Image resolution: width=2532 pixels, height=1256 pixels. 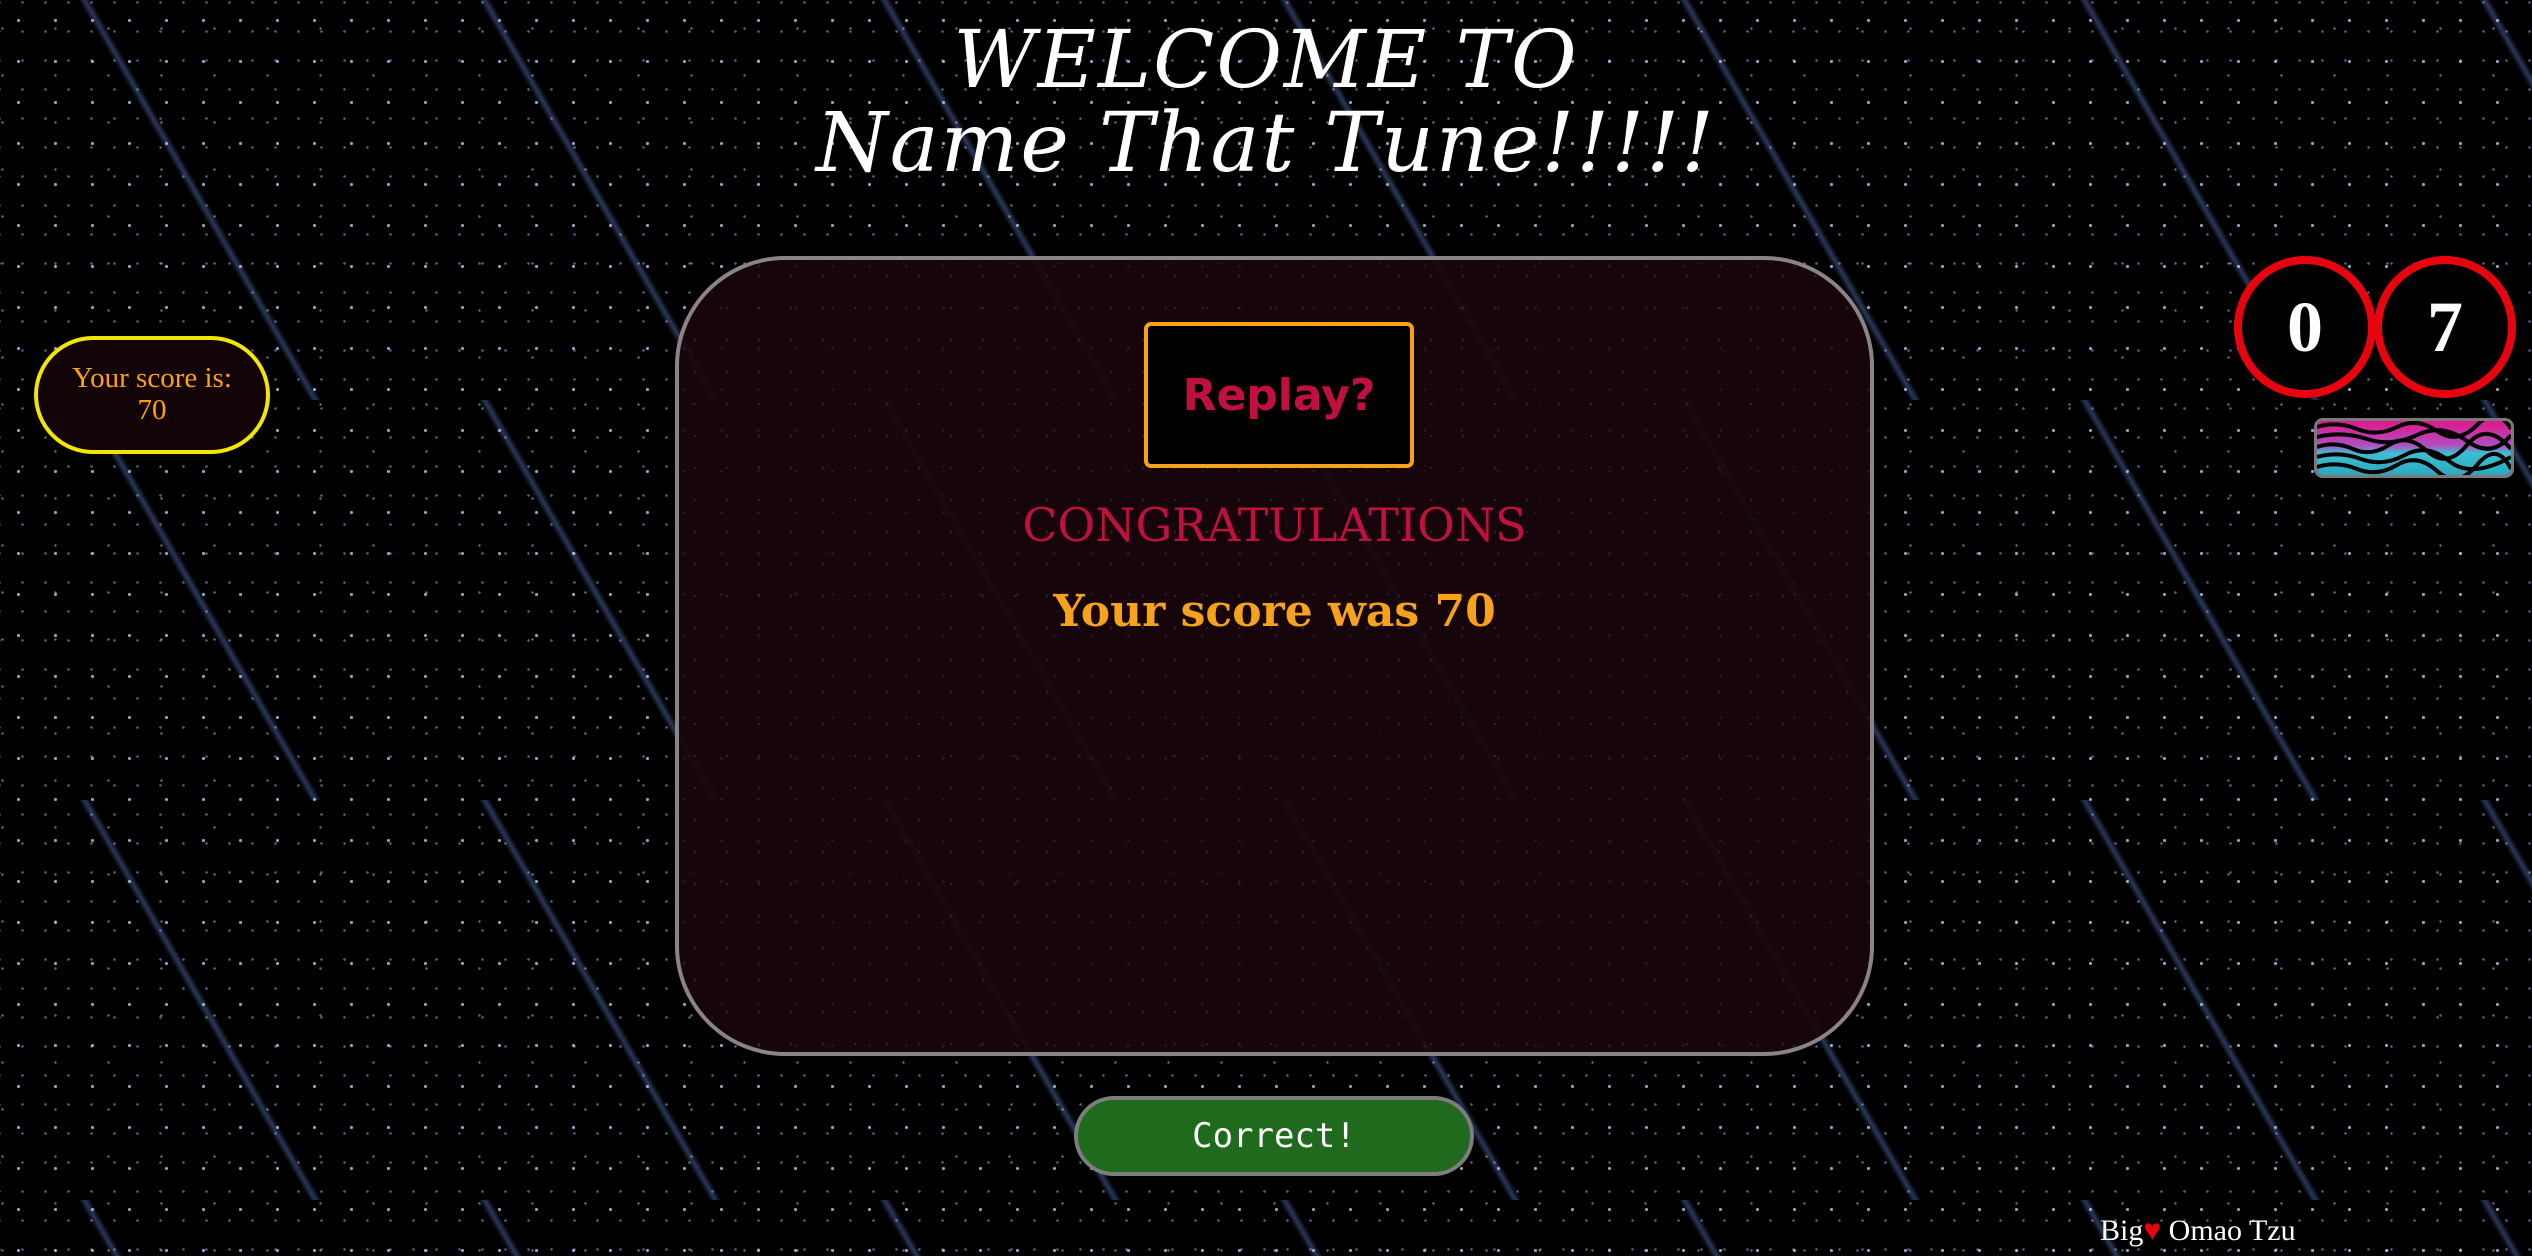 I want to click on correct-button-label: Correct!, so click(x=1274, y=1136).